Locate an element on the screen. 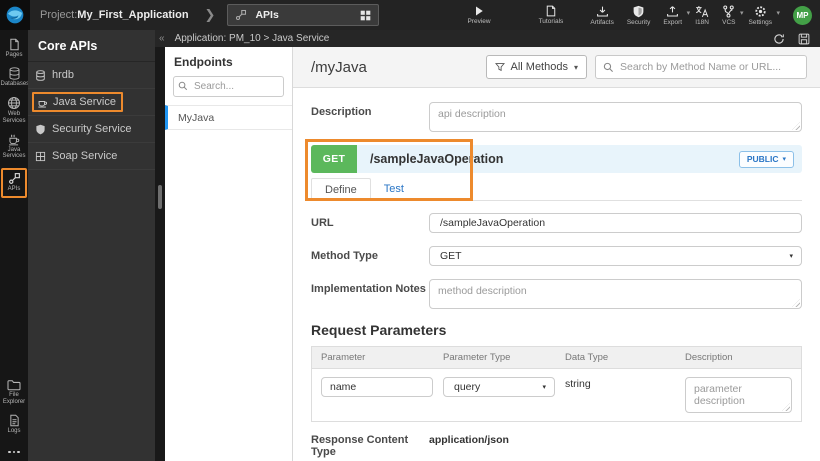  artifacts-button: Artifacts is located at coordinates (602, 15).